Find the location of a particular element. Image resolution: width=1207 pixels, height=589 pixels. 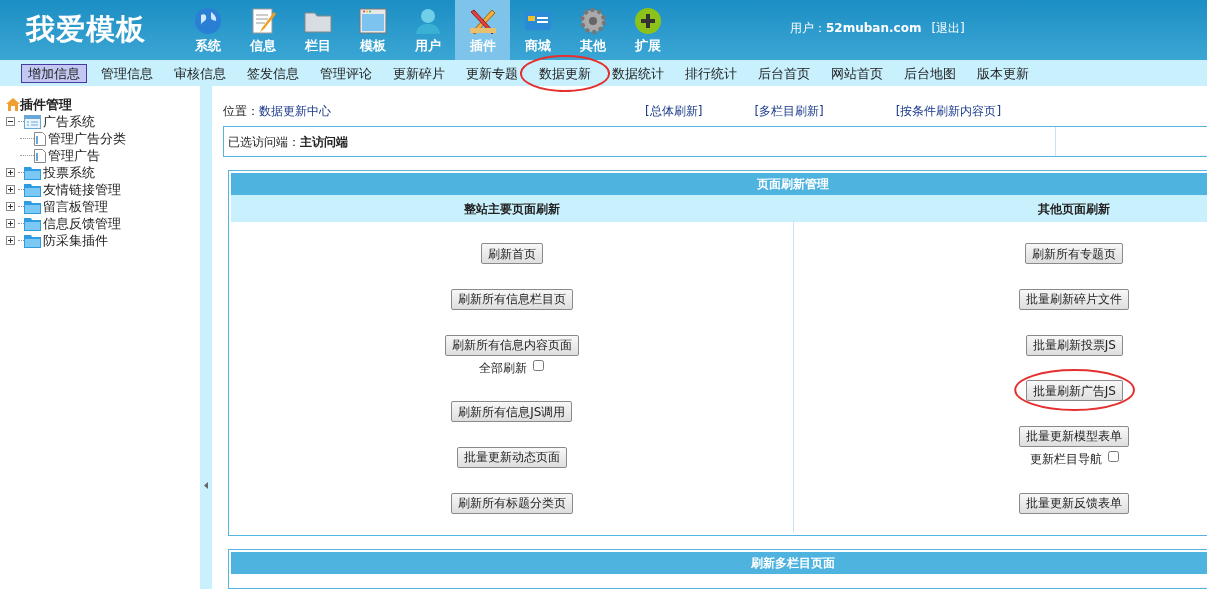

refresh-button: 批量刷新碎片文件 is located at coordinates (1074, 299).